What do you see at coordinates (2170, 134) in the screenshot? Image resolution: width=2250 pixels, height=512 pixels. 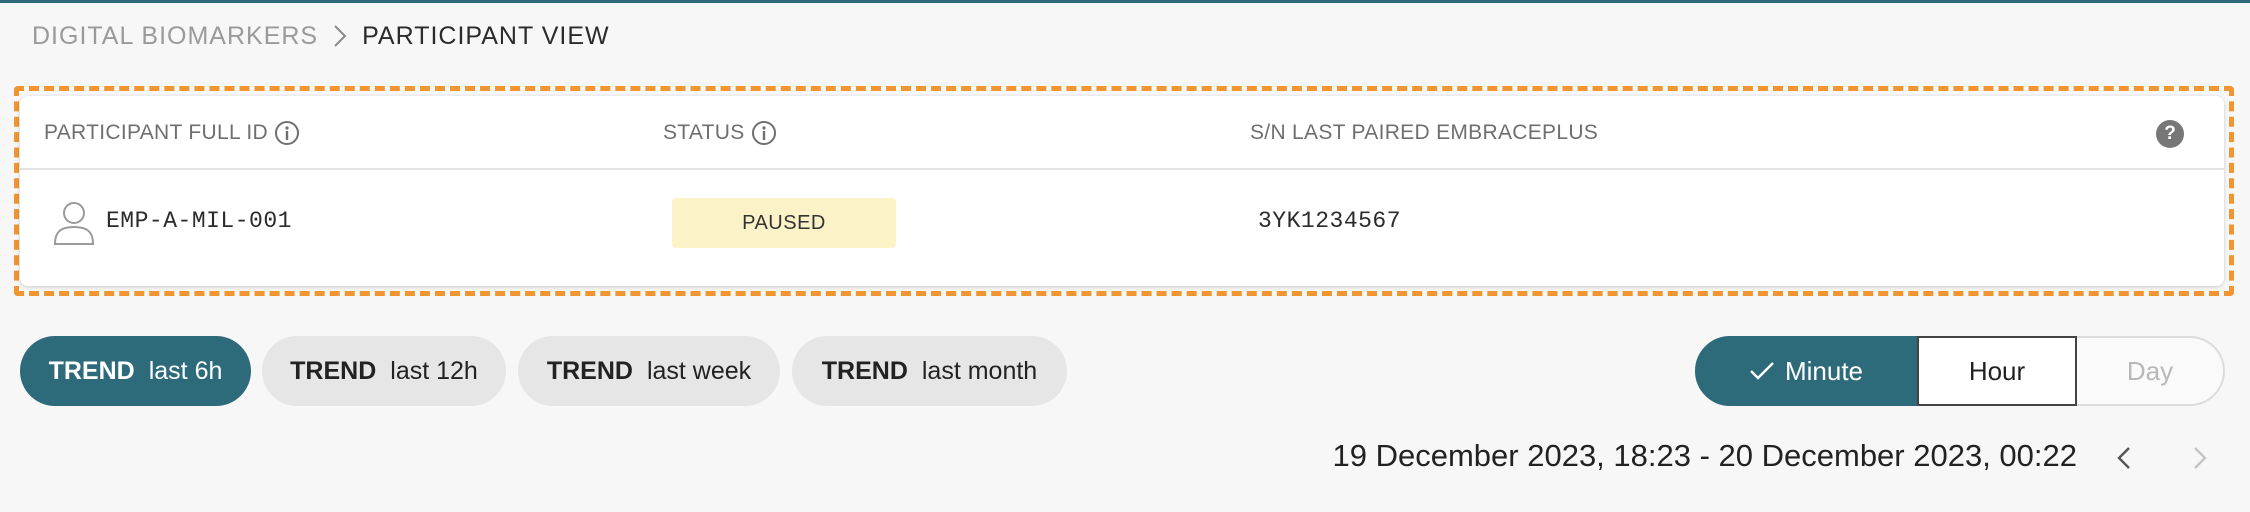 I see `help-icon: ?` at bounding box center [2170, 134].